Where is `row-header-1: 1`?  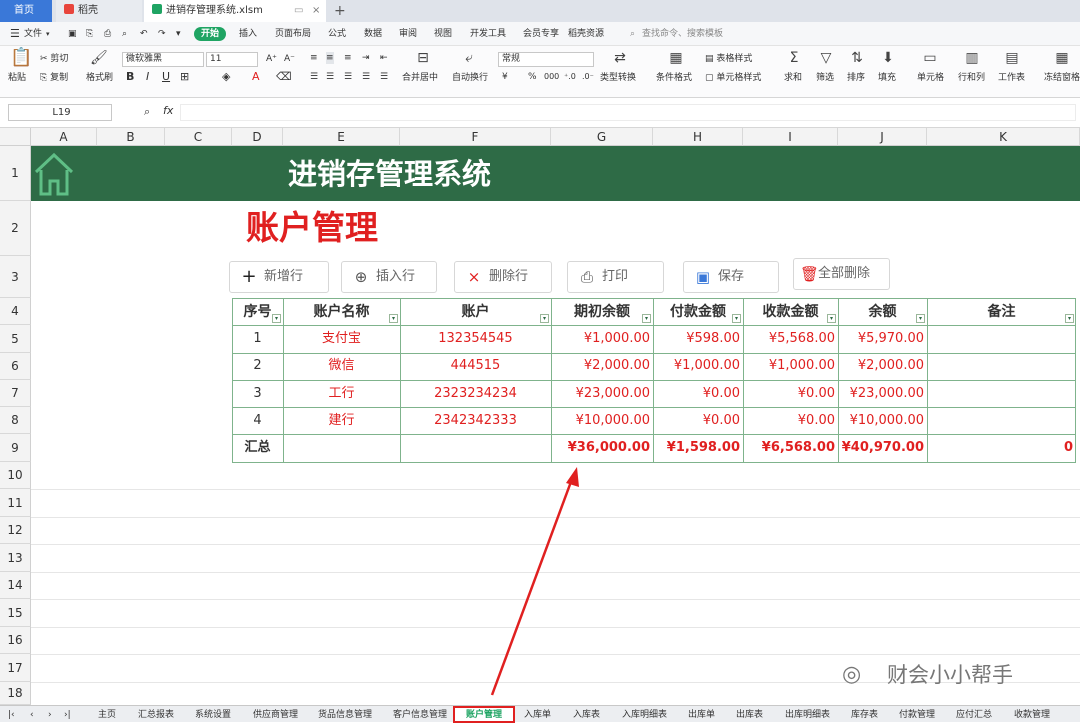 row-header-1: 1 is located at coordinates (15, 173).